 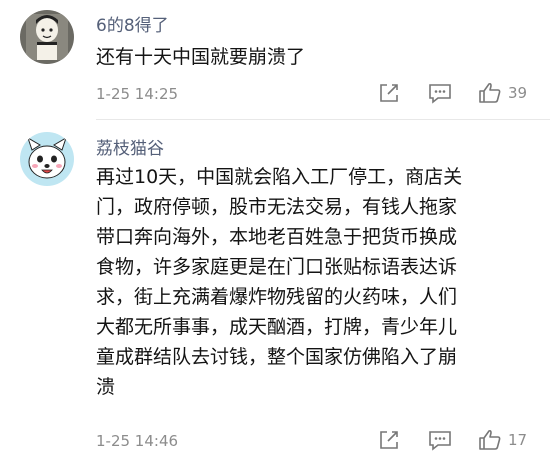 What do you see at coordinates (502, 440) in the screenshot?
I see `like-button: 17` at bounding box center [502, 440].